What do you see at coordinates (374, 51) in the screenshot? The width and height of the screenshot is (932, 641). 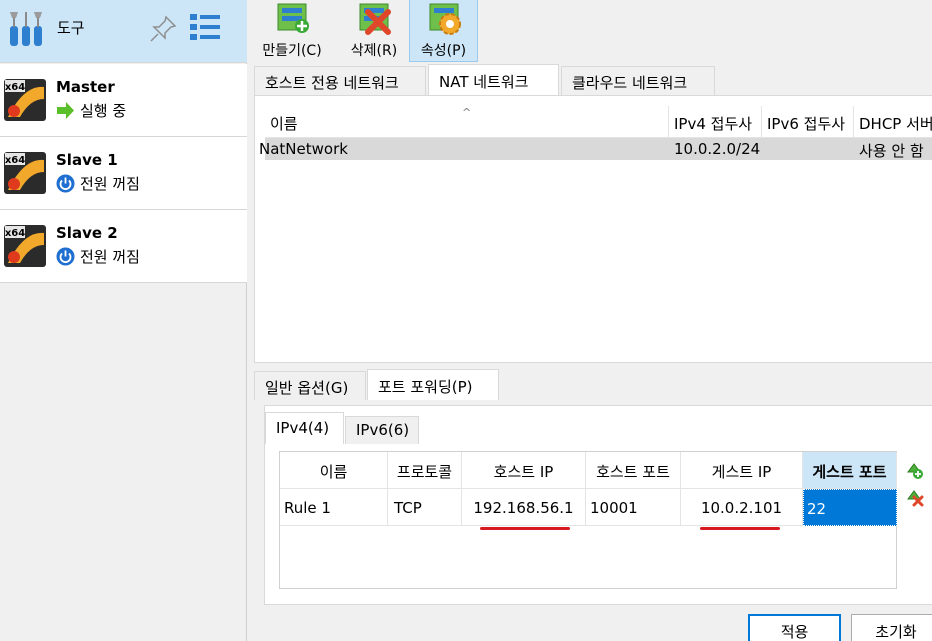 I see `delete-label: 삭제(R)` at bounding box center [374, 51].